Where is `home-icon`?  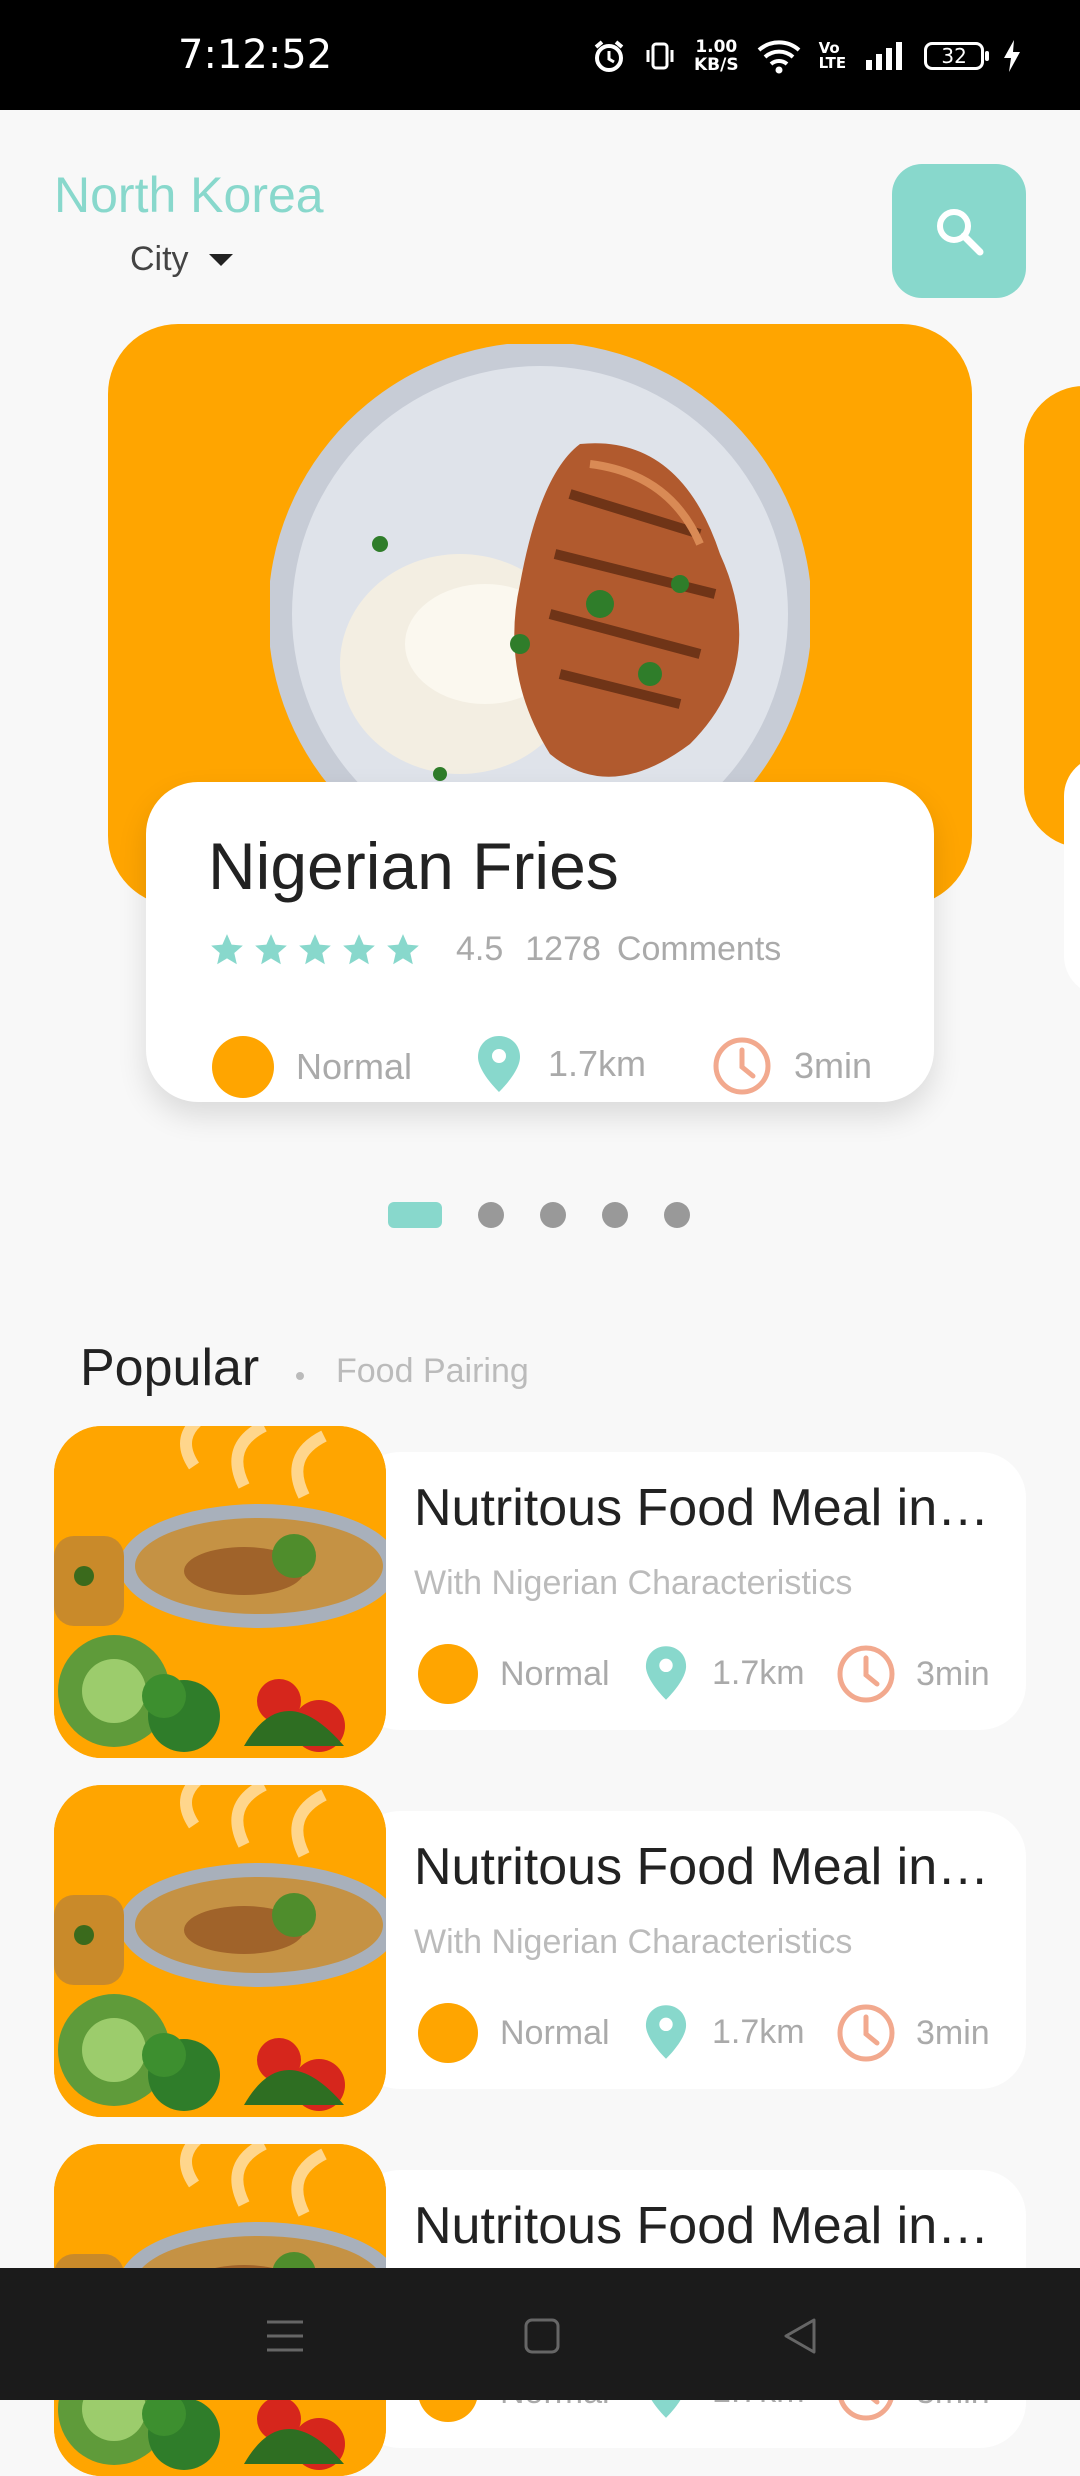
home-icon is located at coordinates (542, 2336).